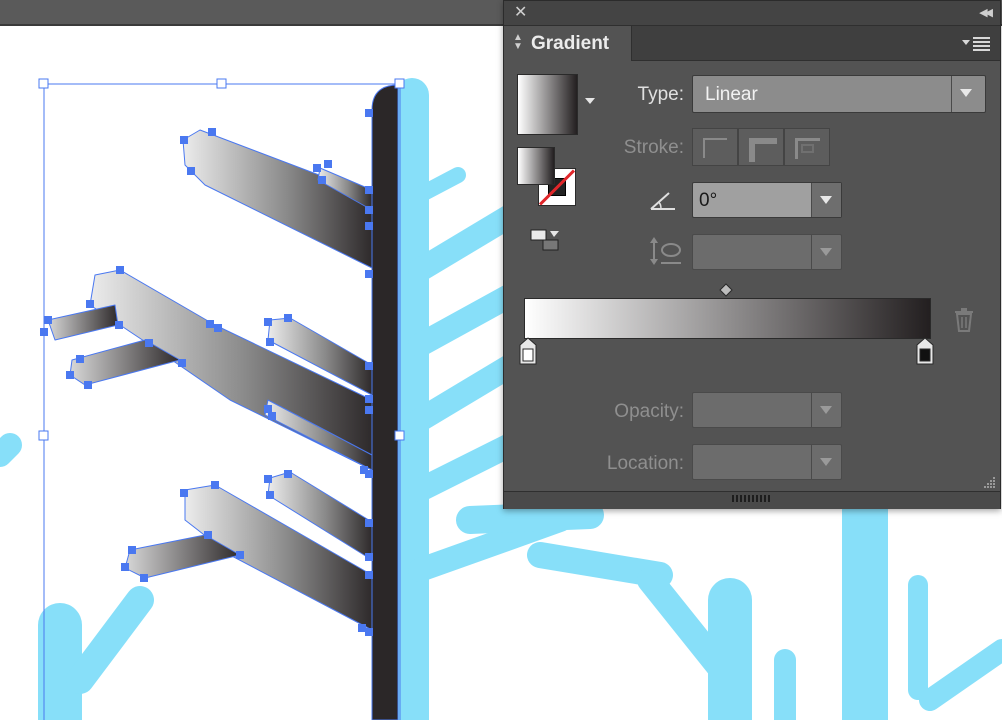  Describe the element at coordinates (536, 166) in the screenshot. I see `fill-swatch` at that location.